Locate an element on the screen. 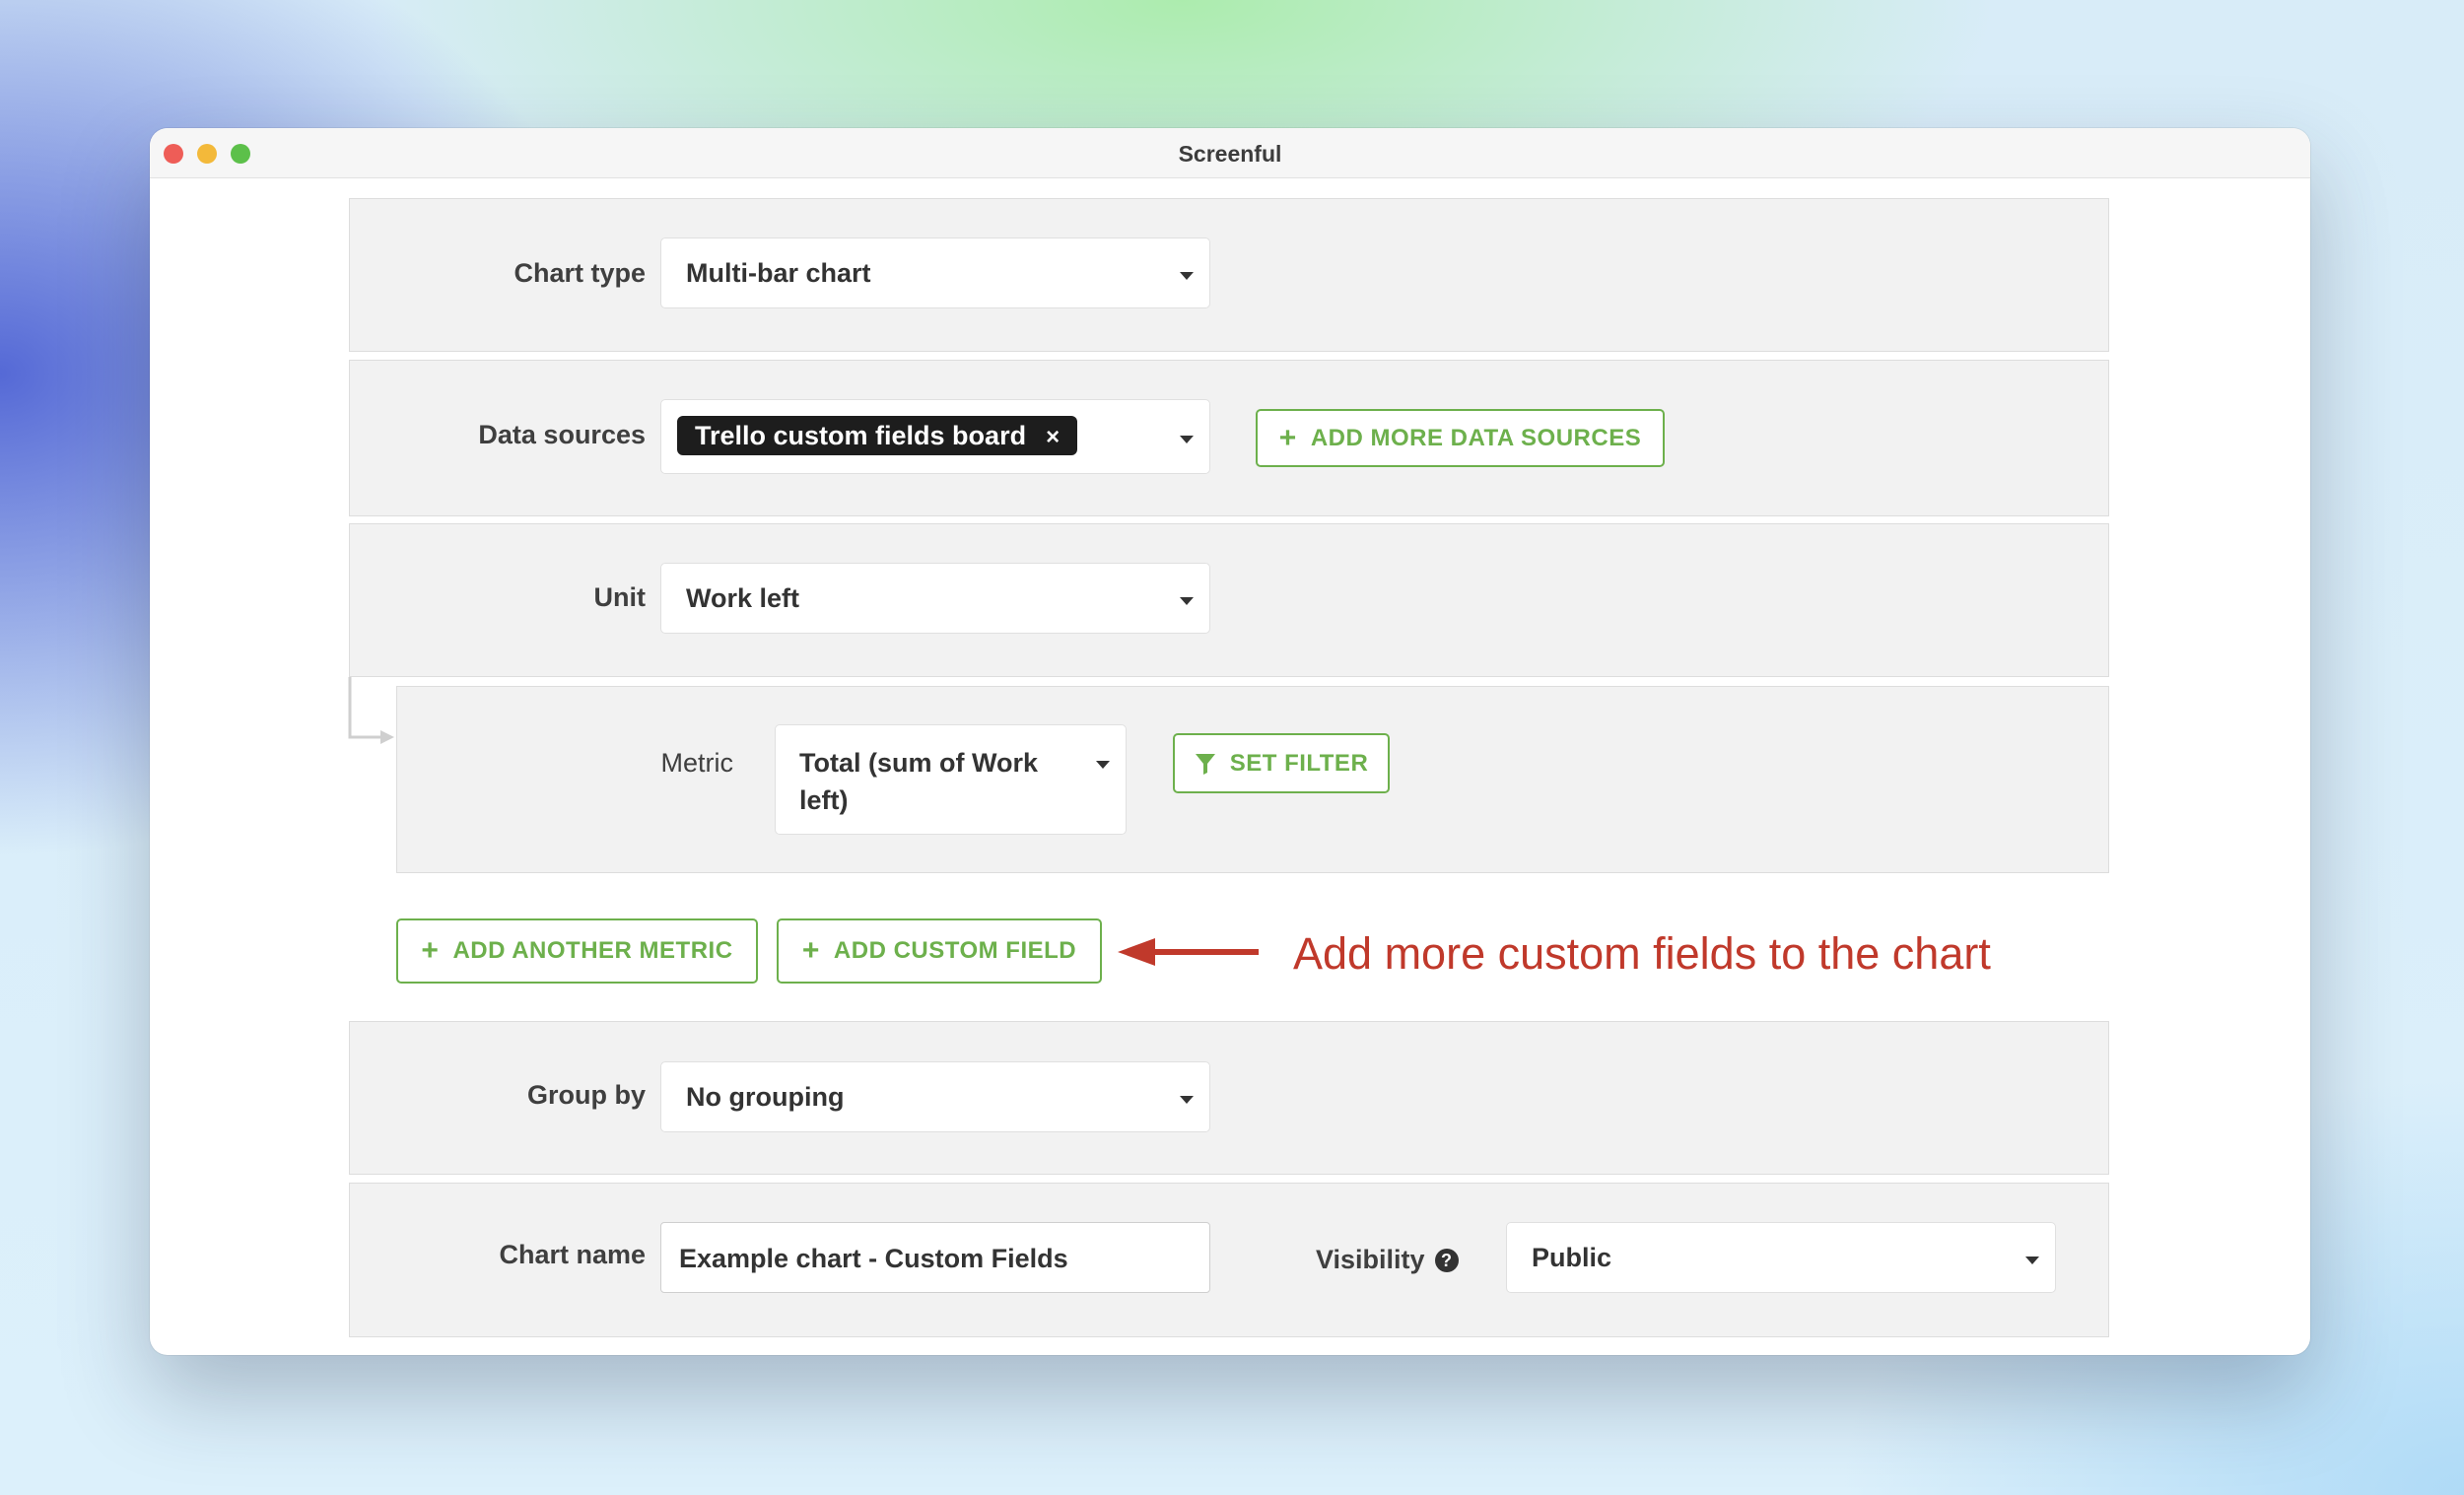 This screenshot has height=1495, width=2464. annotation-text: Add more custom fields to the chart is located at coordinates (1642, 953).